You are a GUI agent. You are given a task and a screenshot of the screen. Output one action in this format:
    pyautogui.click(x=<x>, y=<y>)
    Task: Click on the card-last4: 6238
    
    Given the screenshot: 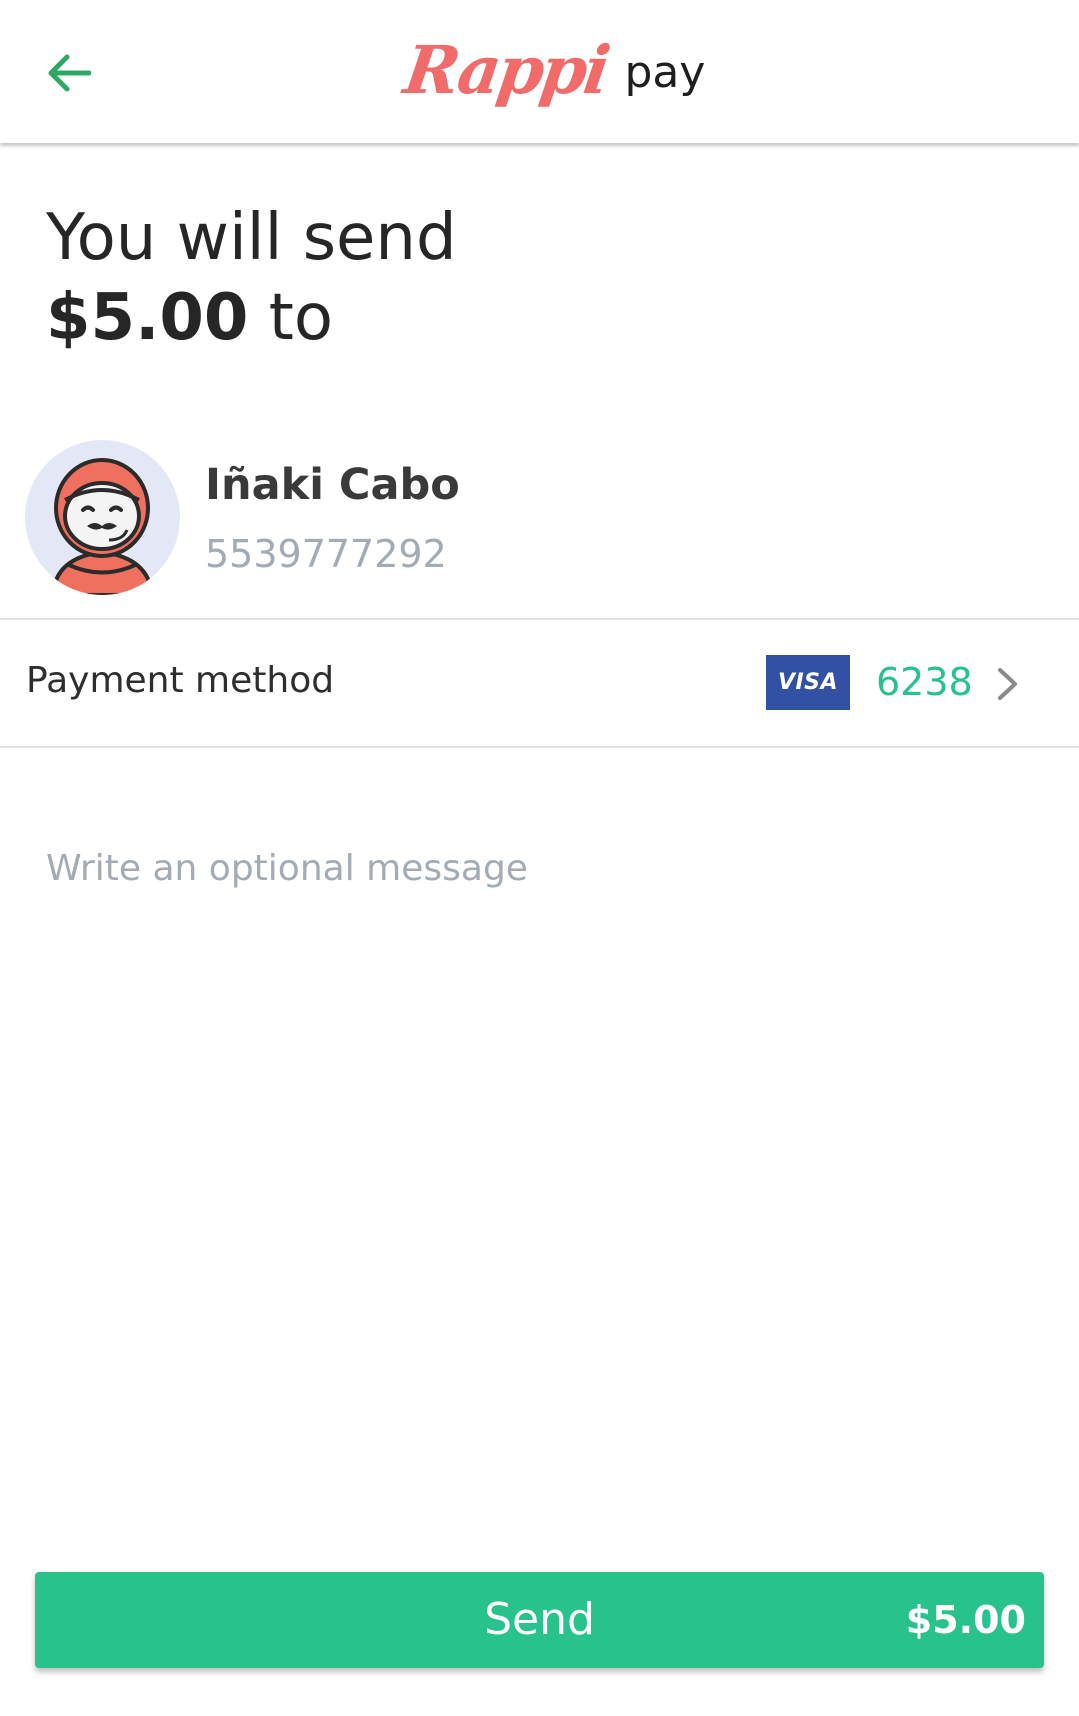 What is the action you would take?
    pyautogui.click(x=924, y=682)
    